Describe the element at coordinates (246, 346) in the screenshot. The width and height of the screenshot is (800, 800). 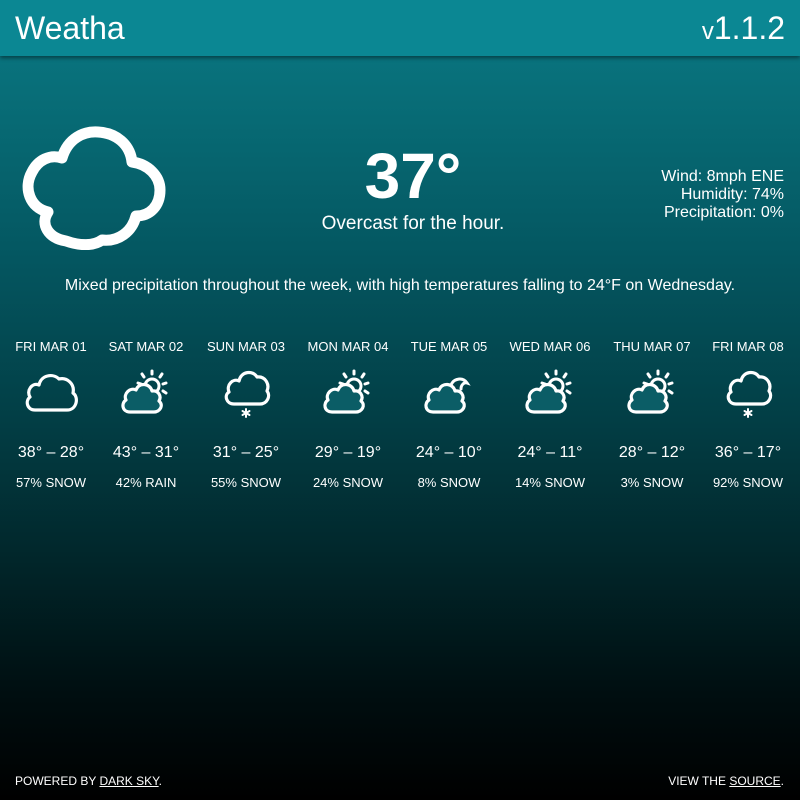
I see `forecast-date: SUN MAR 03` at that location.